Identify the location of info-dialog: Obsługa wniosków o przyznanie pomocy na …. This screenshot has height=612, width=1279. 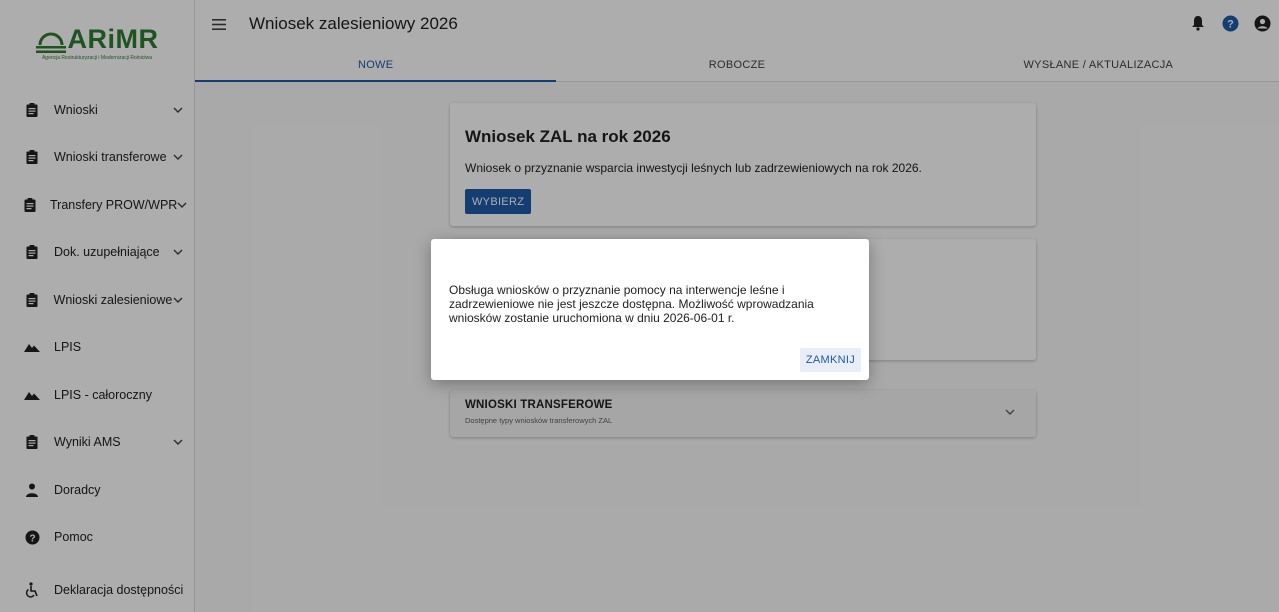
(650, 309).